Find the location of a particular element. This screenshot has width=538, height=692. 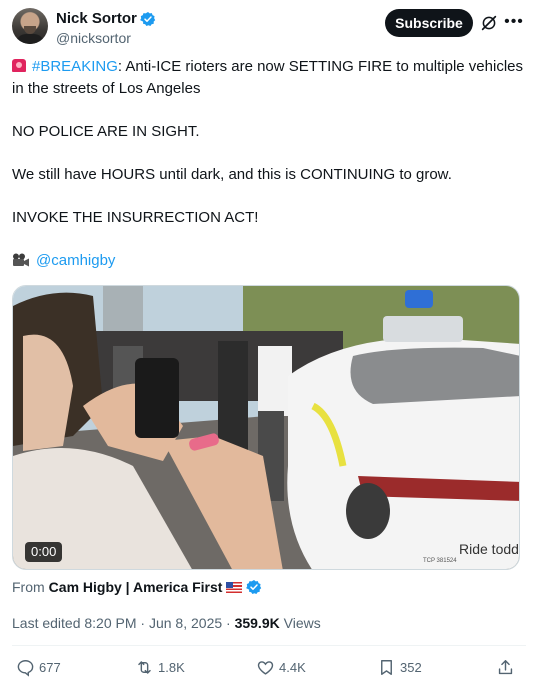

author-name-row: Nick Sortor is located at coordinates (106, 19).